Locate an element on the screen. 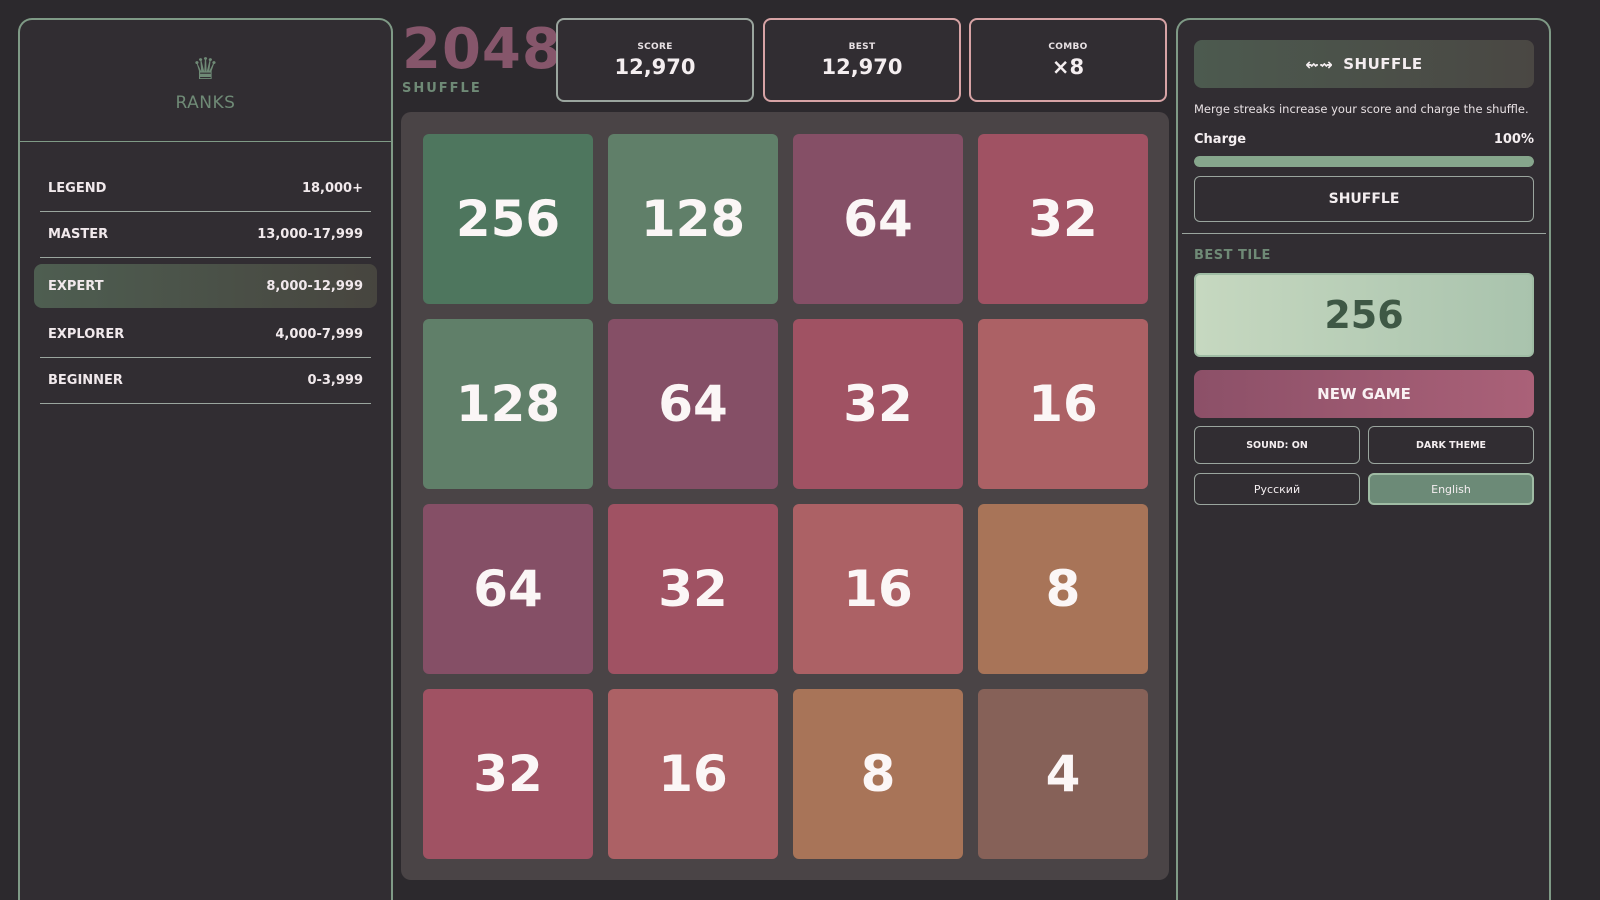 The height and width of the screenshot is (900, 1600). charge-bar is located at coordinates (1364, 161).